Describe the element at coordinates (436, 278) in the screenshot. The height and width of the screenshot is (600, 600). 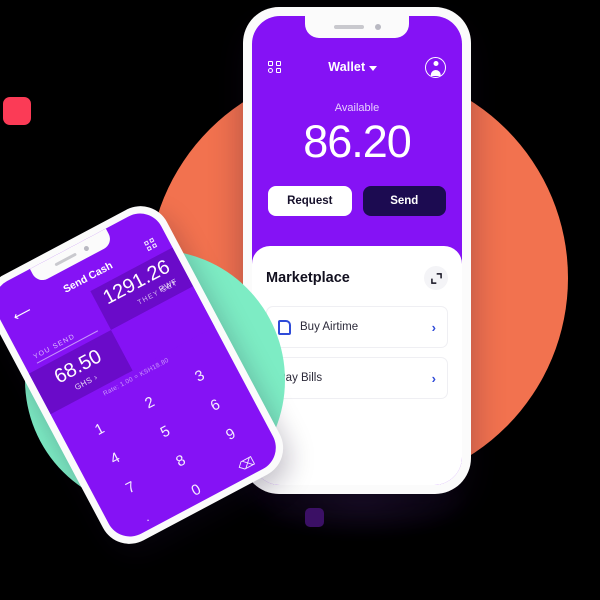
I see `expand-icon` at that location.